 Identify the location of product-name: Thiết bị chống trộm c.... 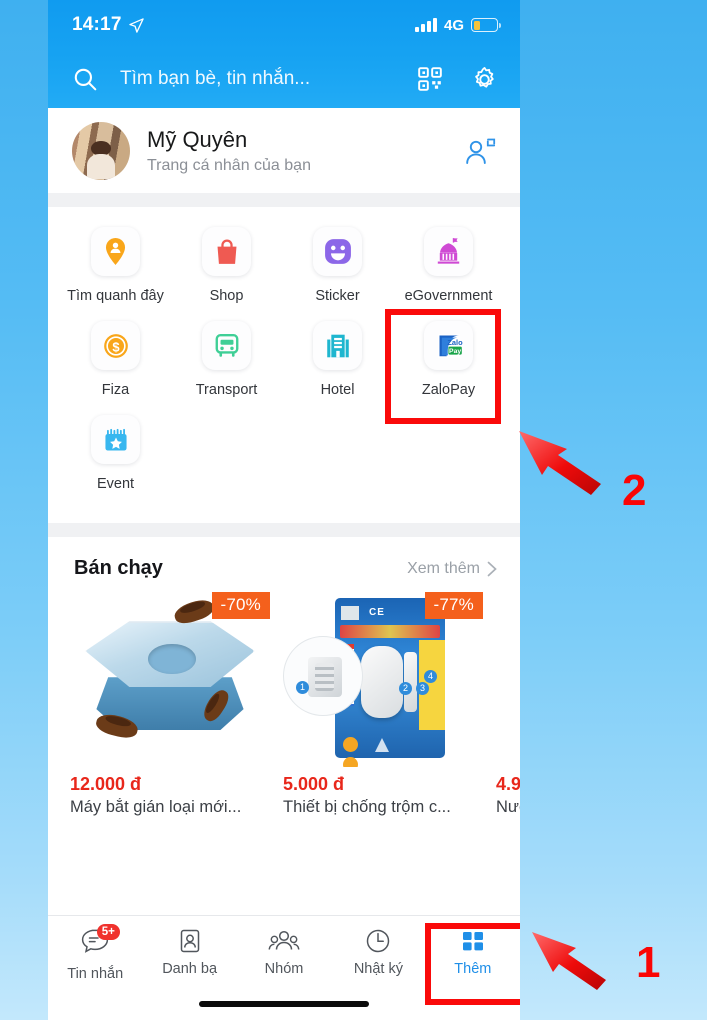
(367, 807).